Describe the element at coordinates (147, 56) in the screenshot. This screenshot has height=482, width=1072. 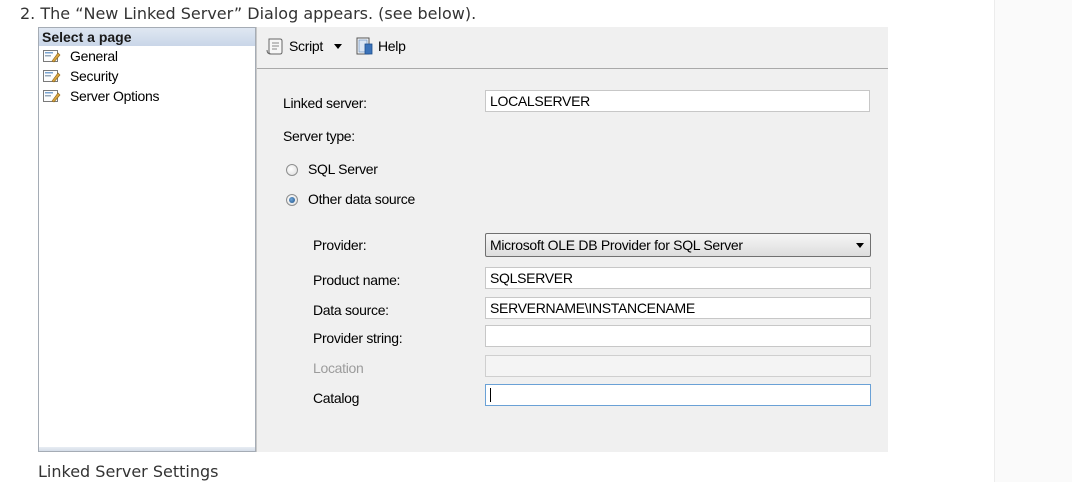
I see `sidebar-item-general: General` at that location.